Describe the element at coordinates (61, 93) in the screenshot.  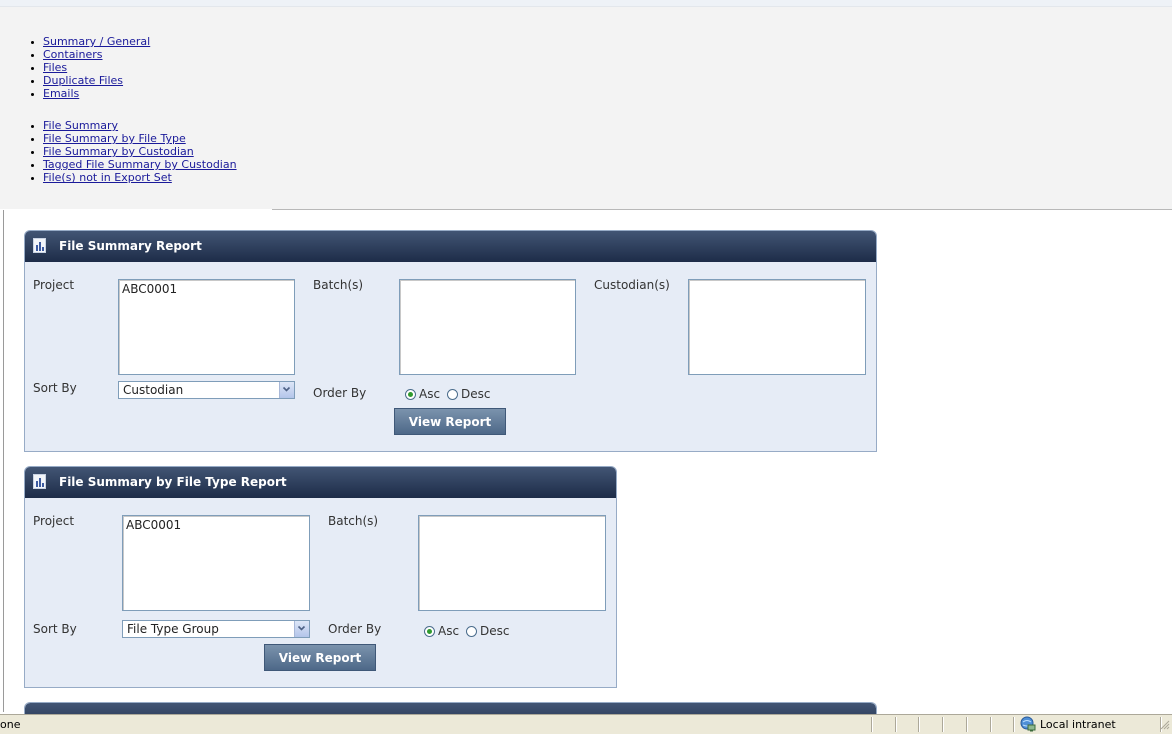
I see `nav-link-emails: Emails` at that location.